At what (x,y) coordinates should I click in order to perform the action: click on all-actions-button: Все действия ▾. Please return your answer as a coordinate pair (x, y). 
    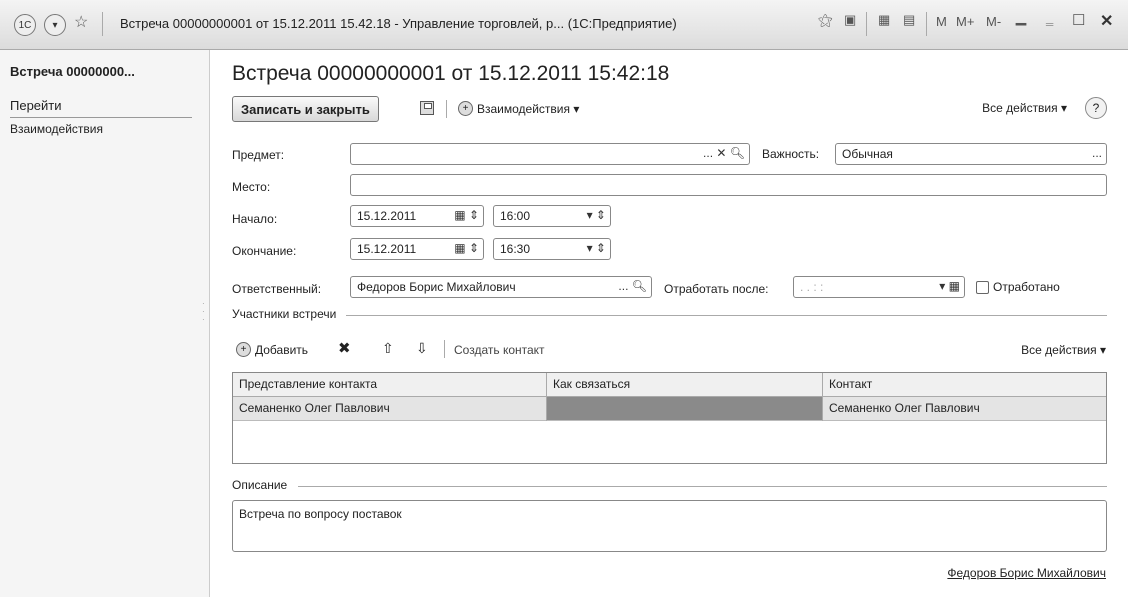
    Looking at the image, I should click on (1024, 108).